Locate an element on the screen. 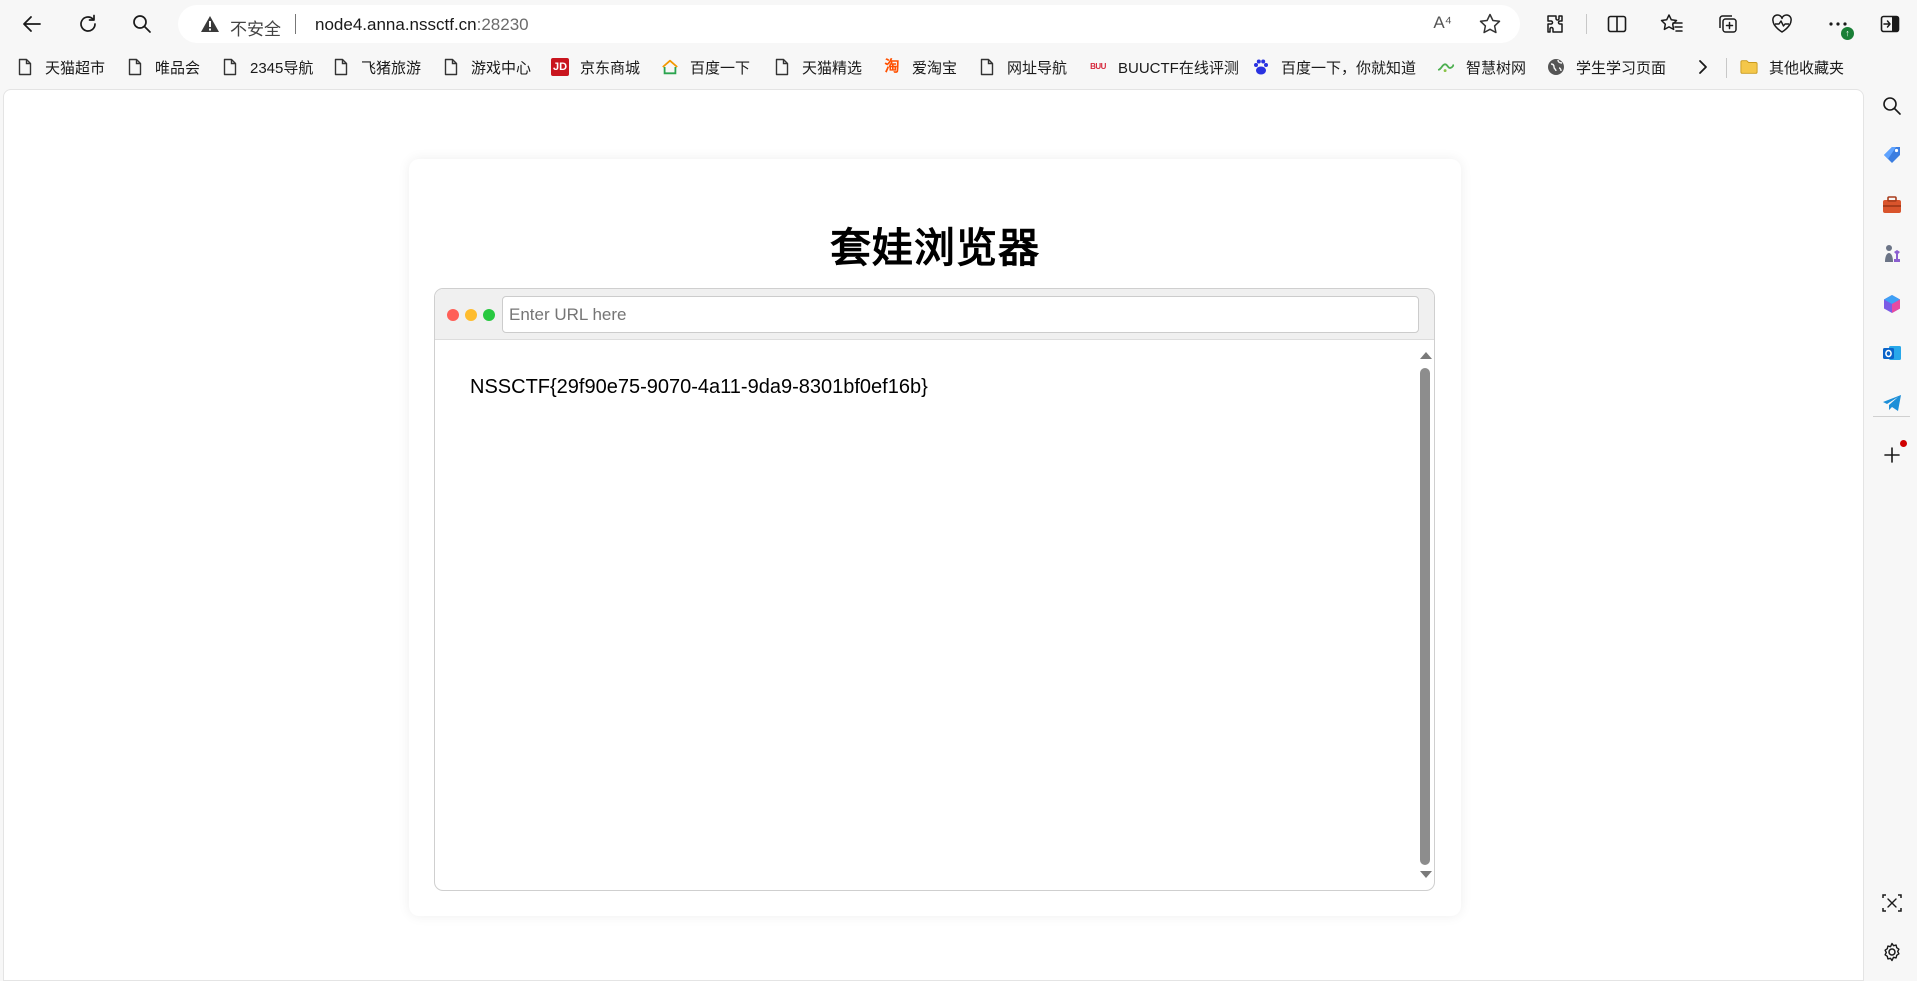 This screenshot has height=981, width=1917. edge-sidebar is located at coordinates (1891, 533).